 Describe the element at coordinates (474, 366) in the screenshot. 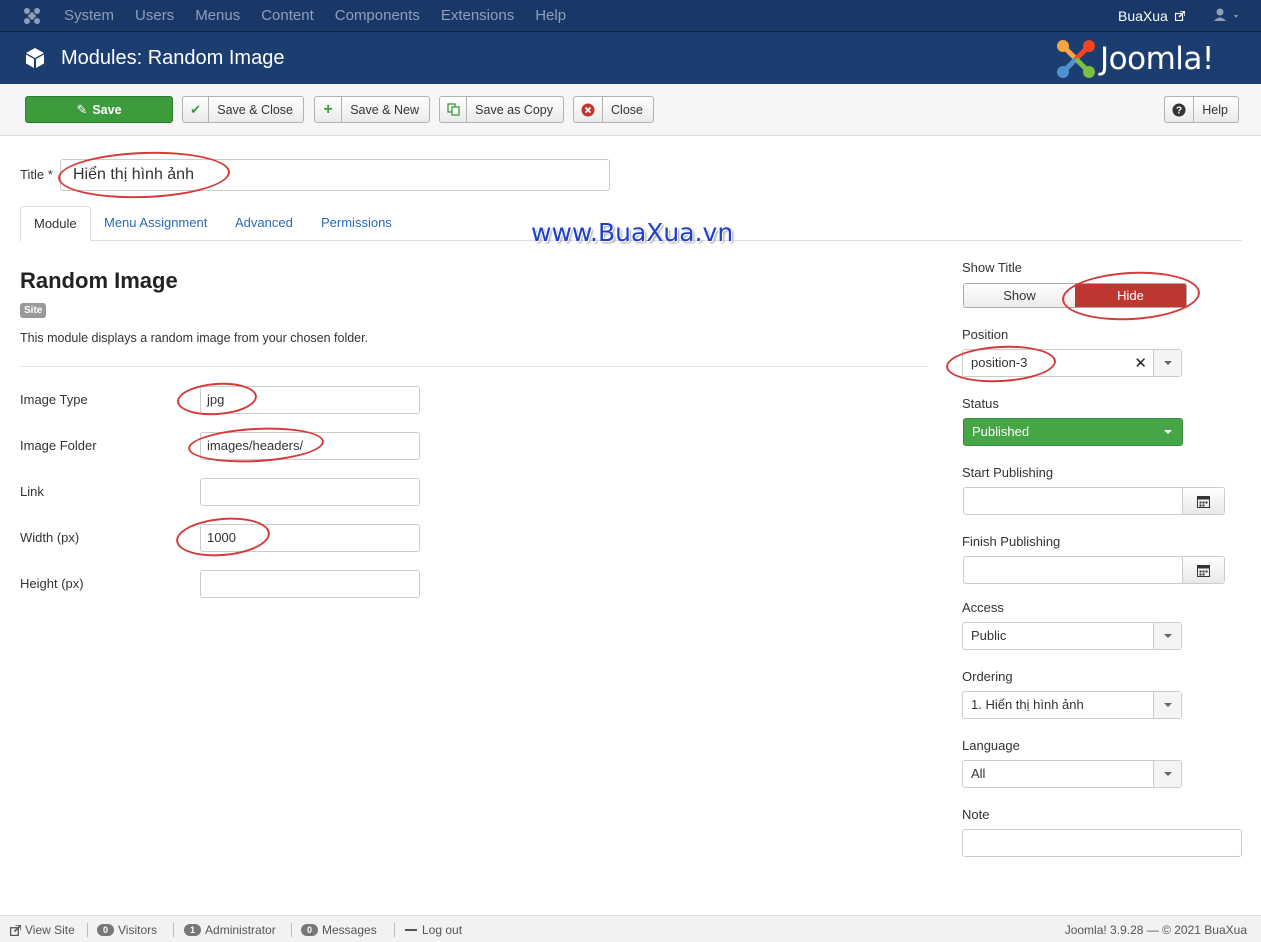

I see `divider` at that location.